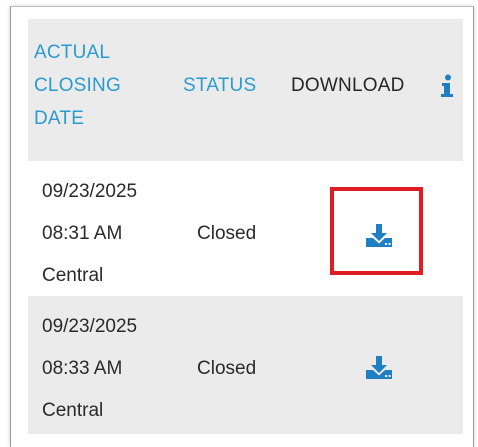 This screenshot has height=447, width=478. I want to click on actual-closing-date-cell: 09/23/2025 08:31 AM Central, so click(89, 234).